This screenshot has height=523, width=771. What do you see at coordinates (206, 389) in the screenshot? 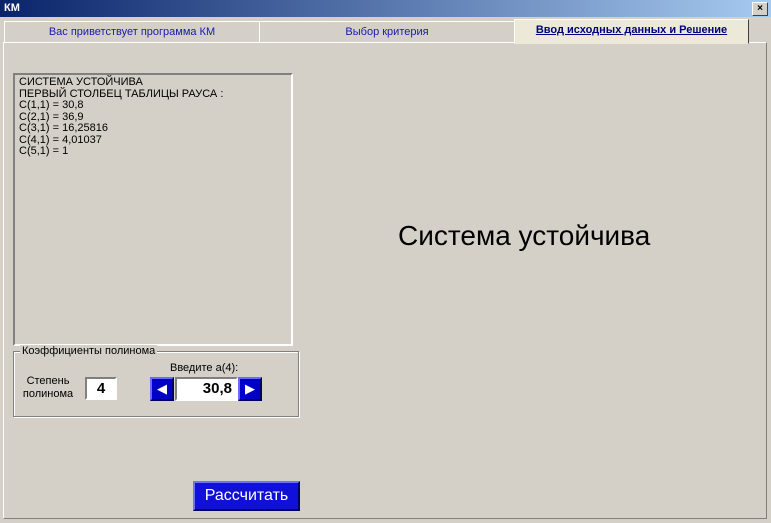
I see `coefficient-input: 30,8` at bounding box center [206, 389].